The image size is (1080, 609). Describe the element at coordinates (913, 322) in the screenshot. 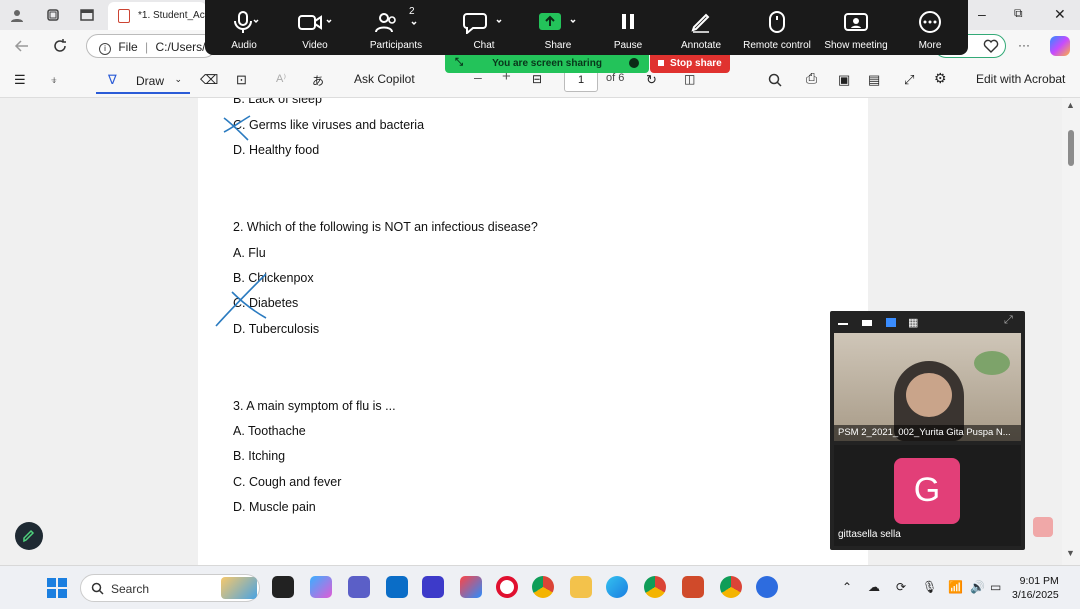

I see `gallery-view-icon: ▦` at that location.